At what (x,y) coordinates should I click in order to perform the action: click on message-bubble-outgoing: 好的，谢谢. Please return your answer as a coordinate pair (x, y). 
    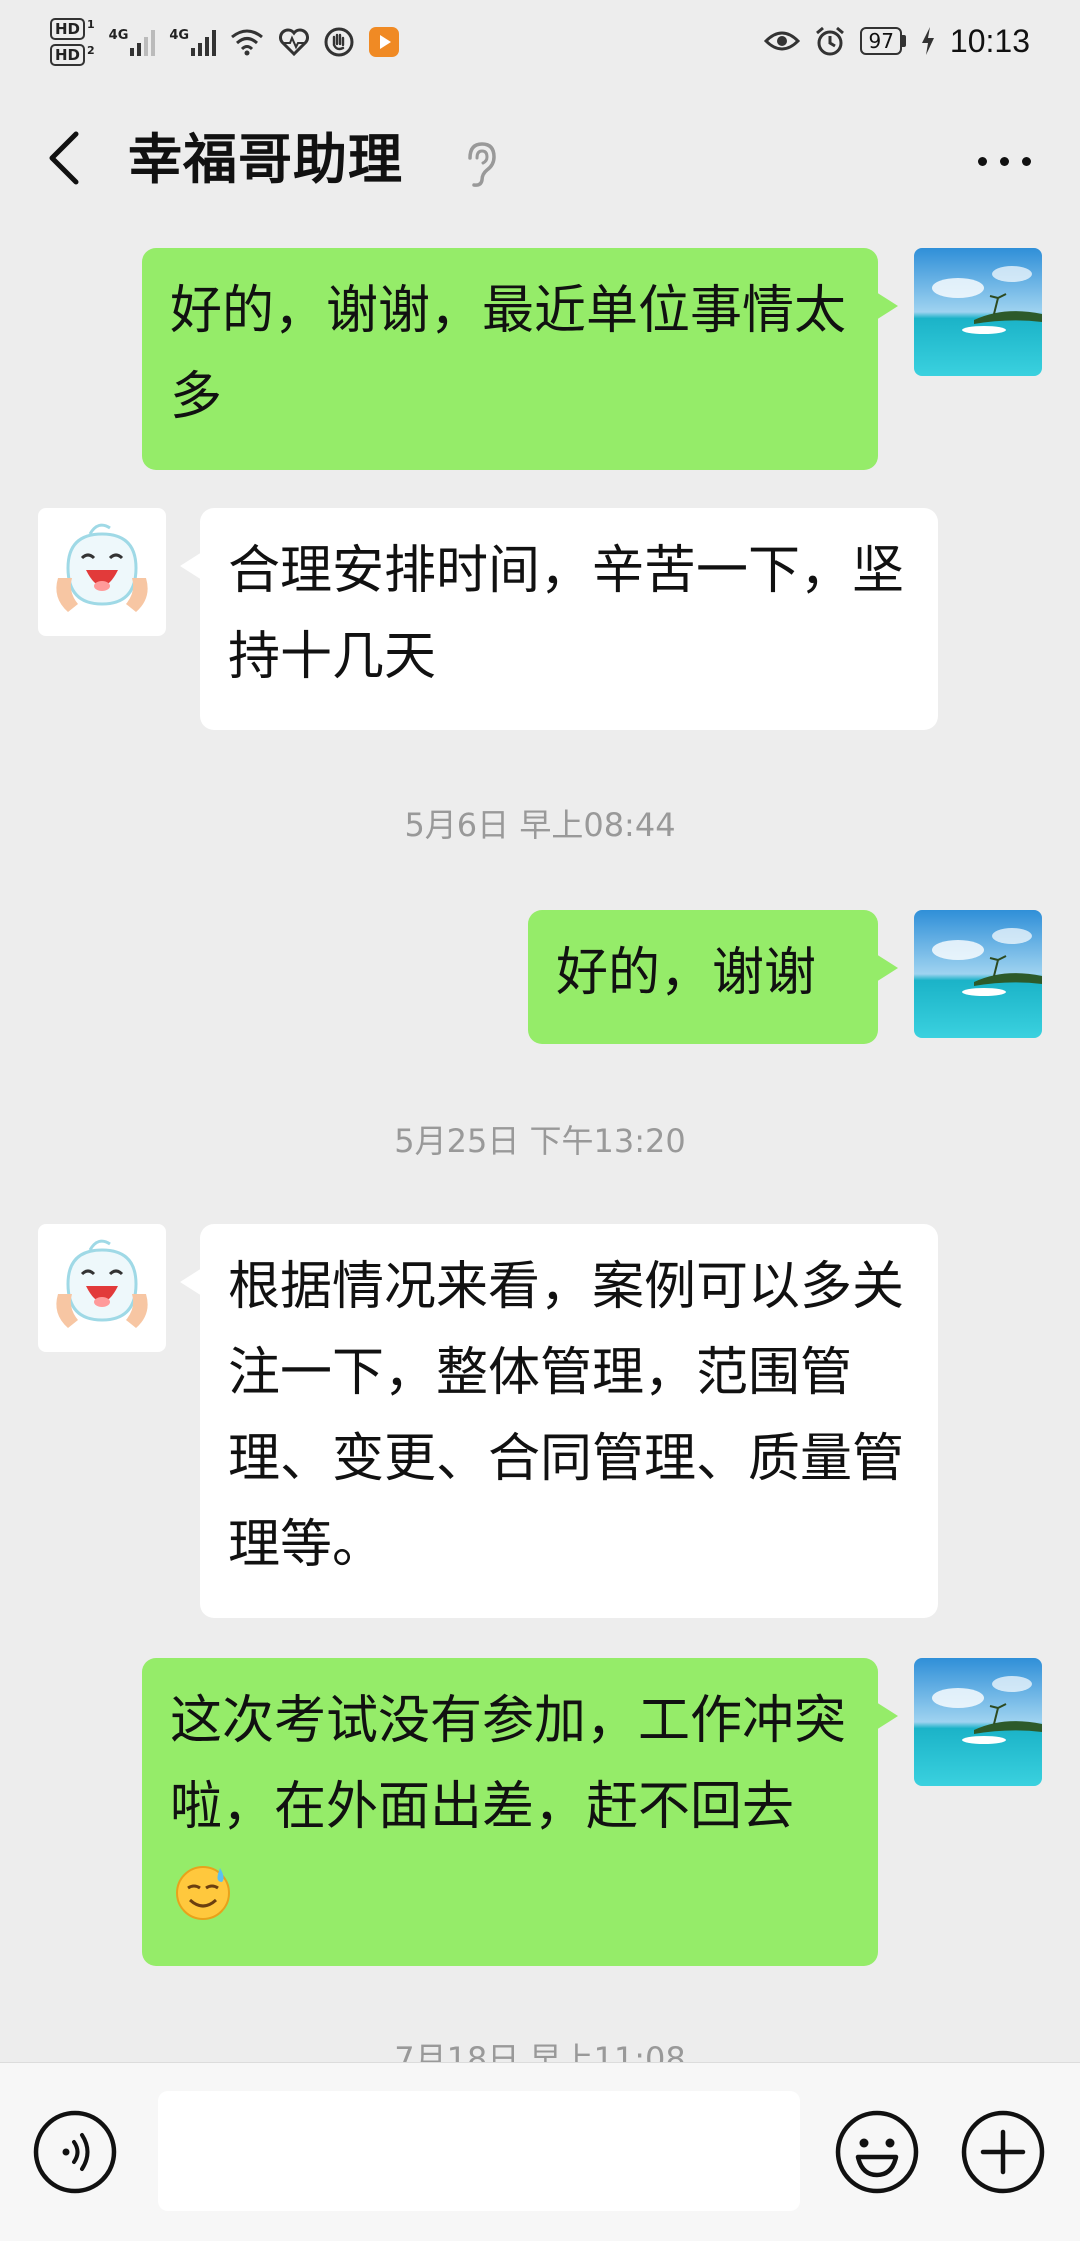
    Looking at the image, I should click on (713, 977).